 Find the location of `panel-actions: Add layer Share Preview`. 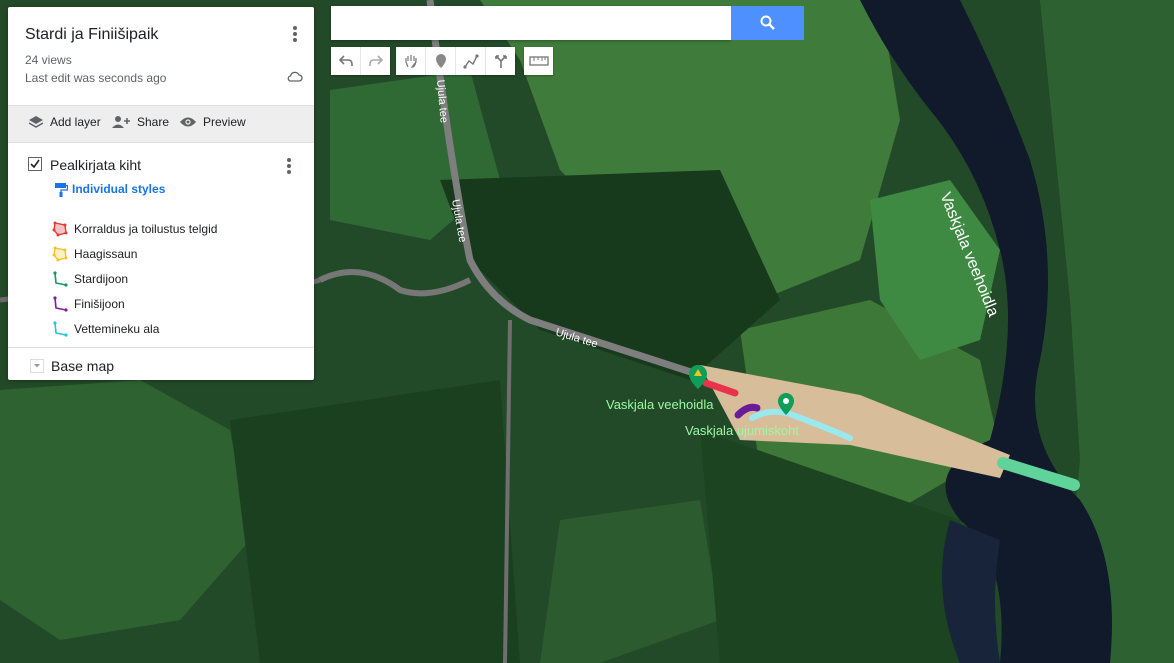

panel-actions: Add layer Share Preview is located at coordinates (161, 124).